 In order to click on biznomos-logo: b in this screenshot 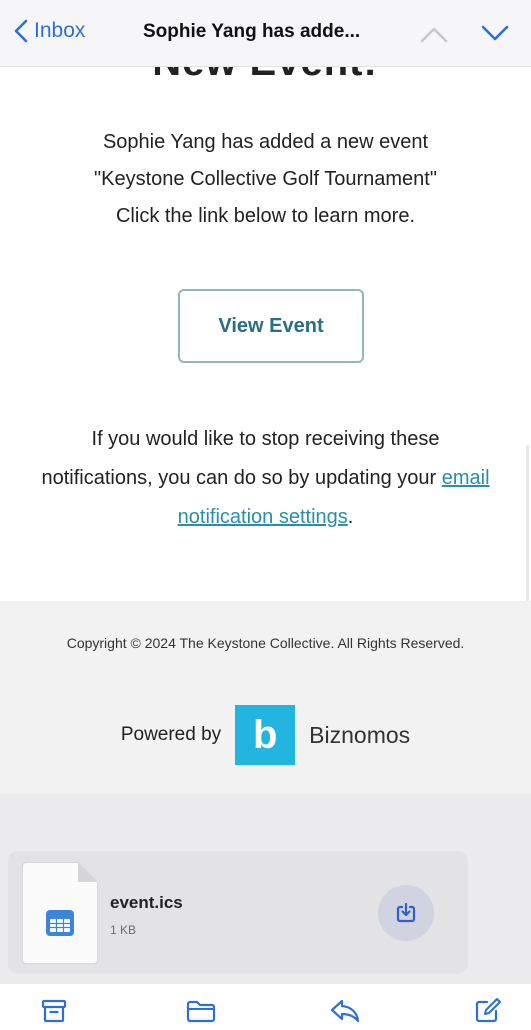, I will do `click(265, 735)`.